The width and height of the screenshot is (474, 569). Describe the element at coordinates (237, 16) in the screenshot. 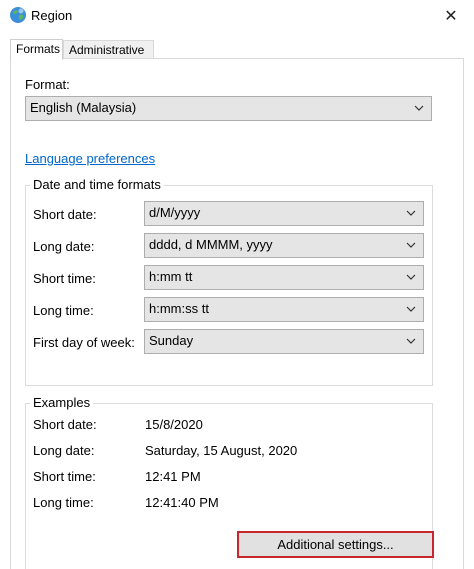

I see `title-bar: Region ✕` at that location.